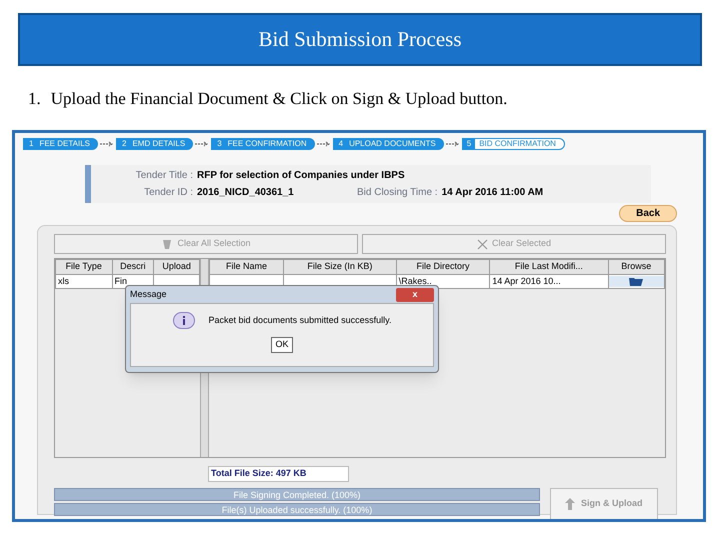 This screenshot has width=720, height=540. Describe the element at coordinates (183, 320) in the screenshot. I see `info-icon` at that location.